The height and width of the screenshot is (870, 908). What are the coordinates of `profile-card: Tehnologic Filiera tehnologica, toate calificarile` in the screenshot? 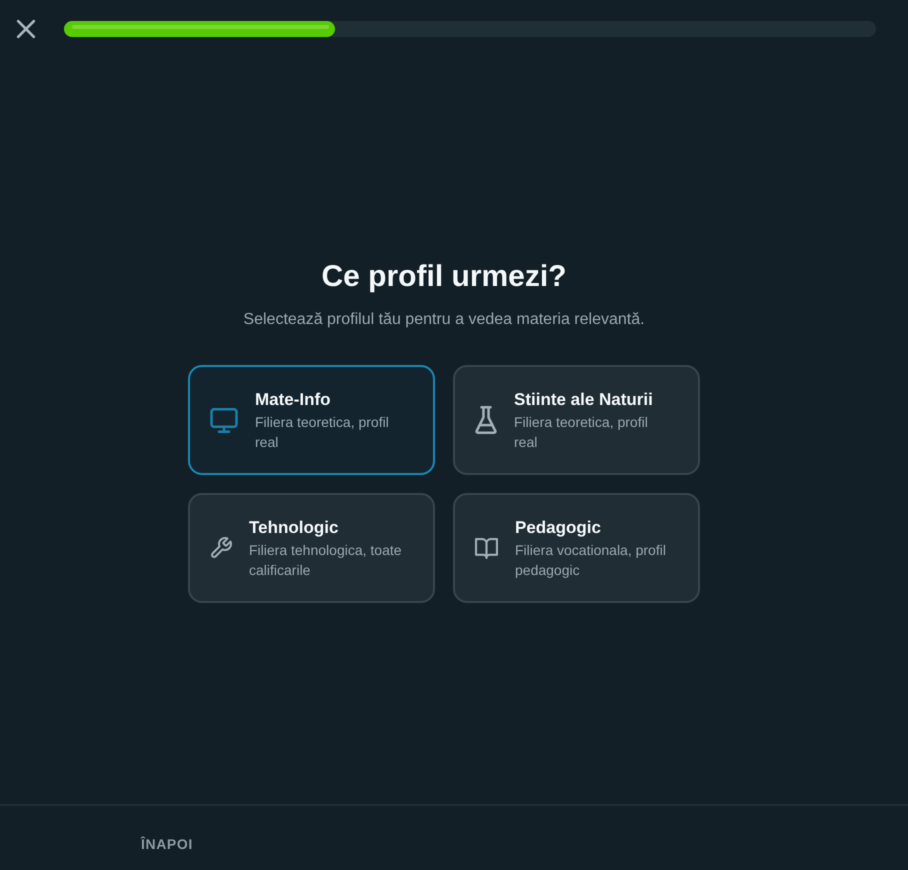 It's located at (311, 548).